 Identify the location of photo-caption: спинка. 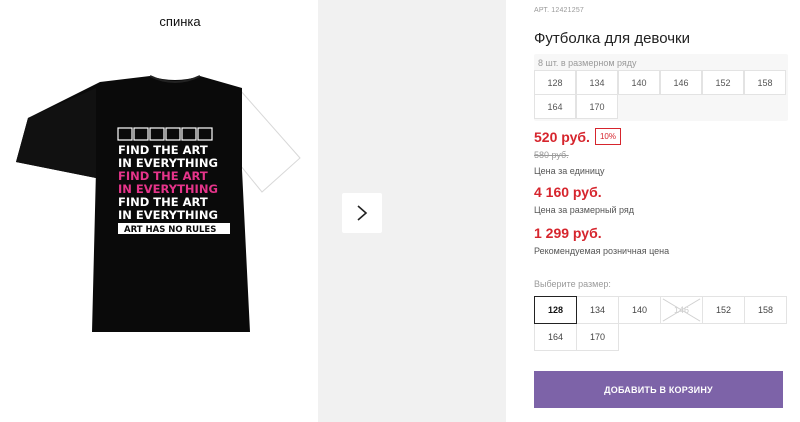
(180, 21).